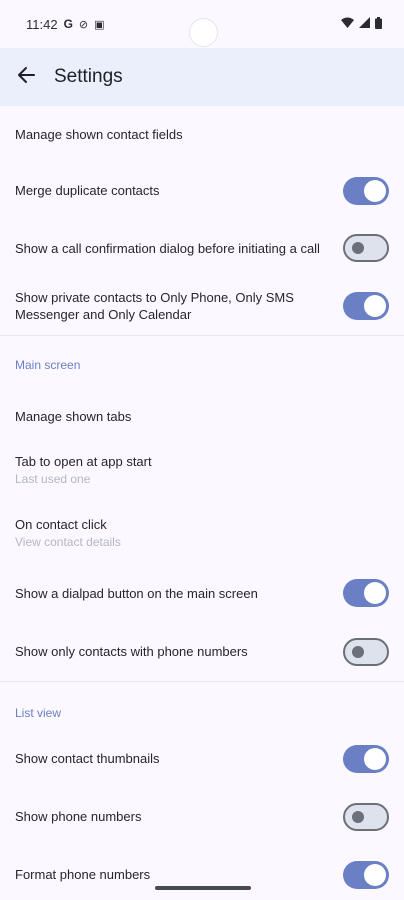 The image size is (404, 900). Describe the element at coordinates (87, 190) in the screenshot. I see `setting-label: Merge duplicate contacts` at that location.